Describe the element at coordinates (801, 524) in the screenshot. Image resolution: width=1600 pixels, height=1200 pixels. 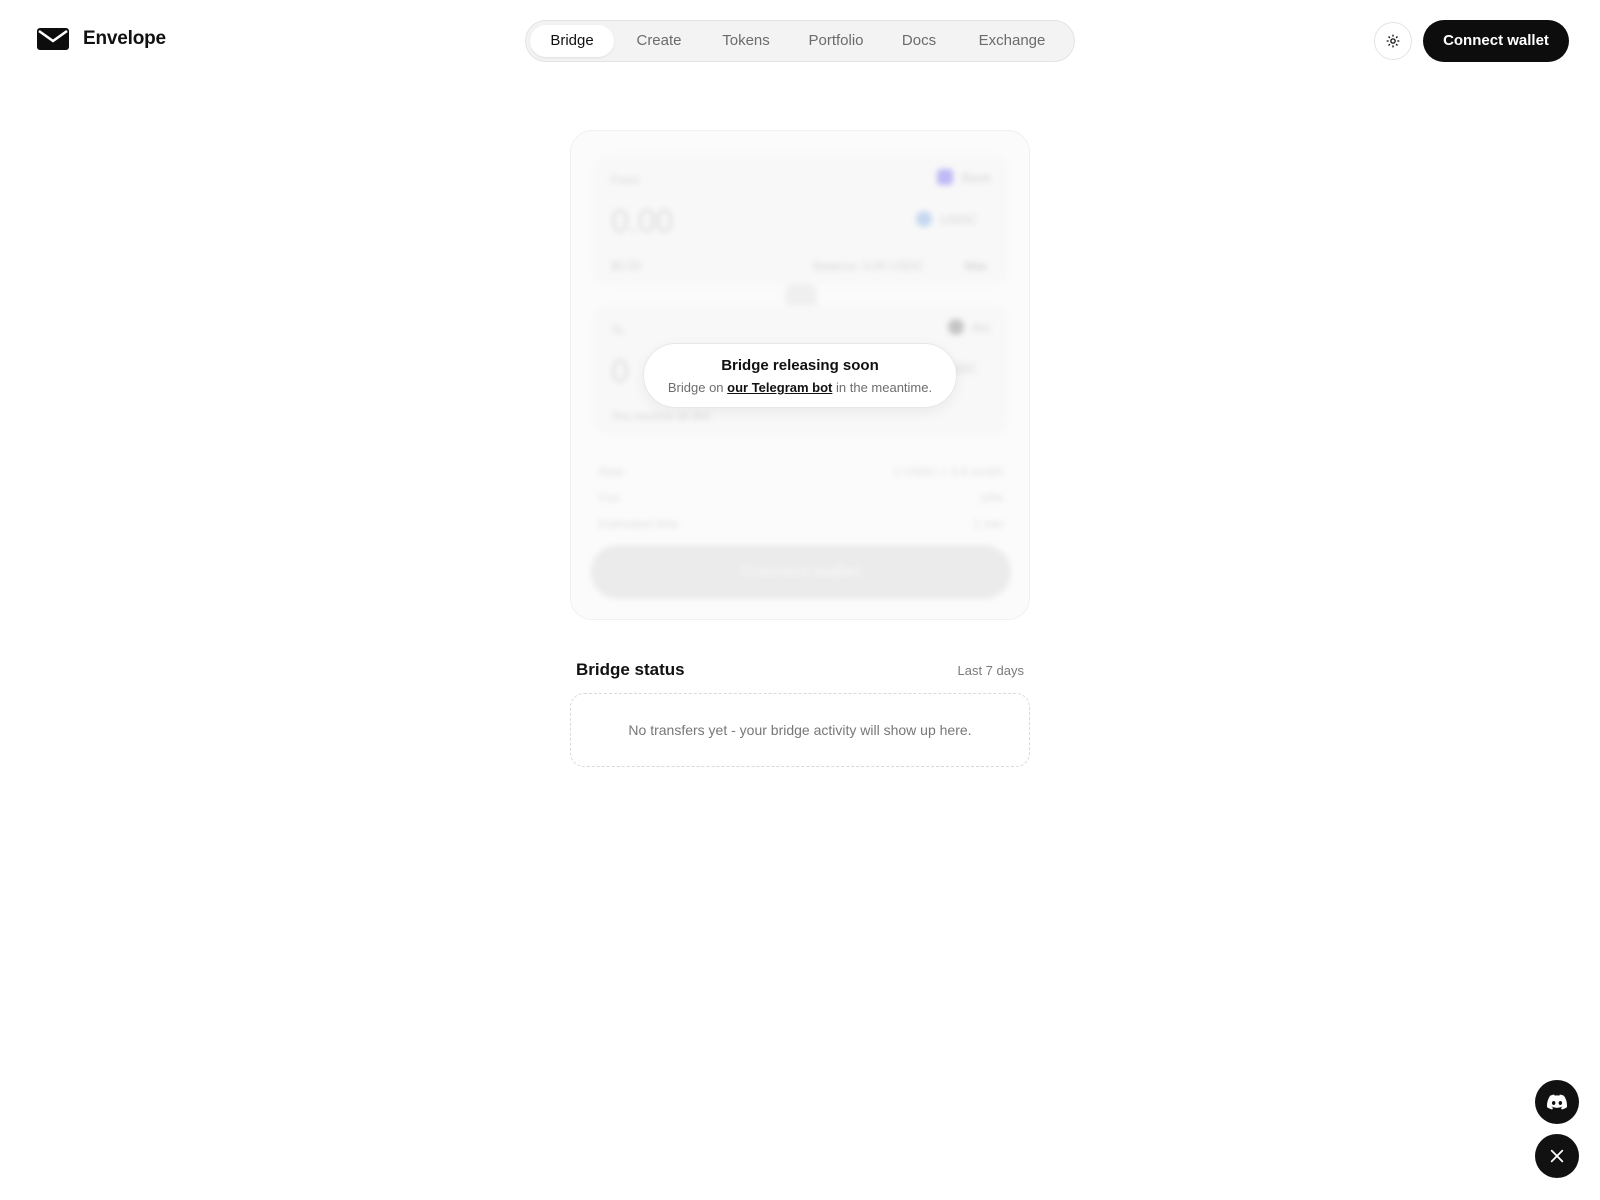
I see `time-row: Estimated time 1 min` at that location.